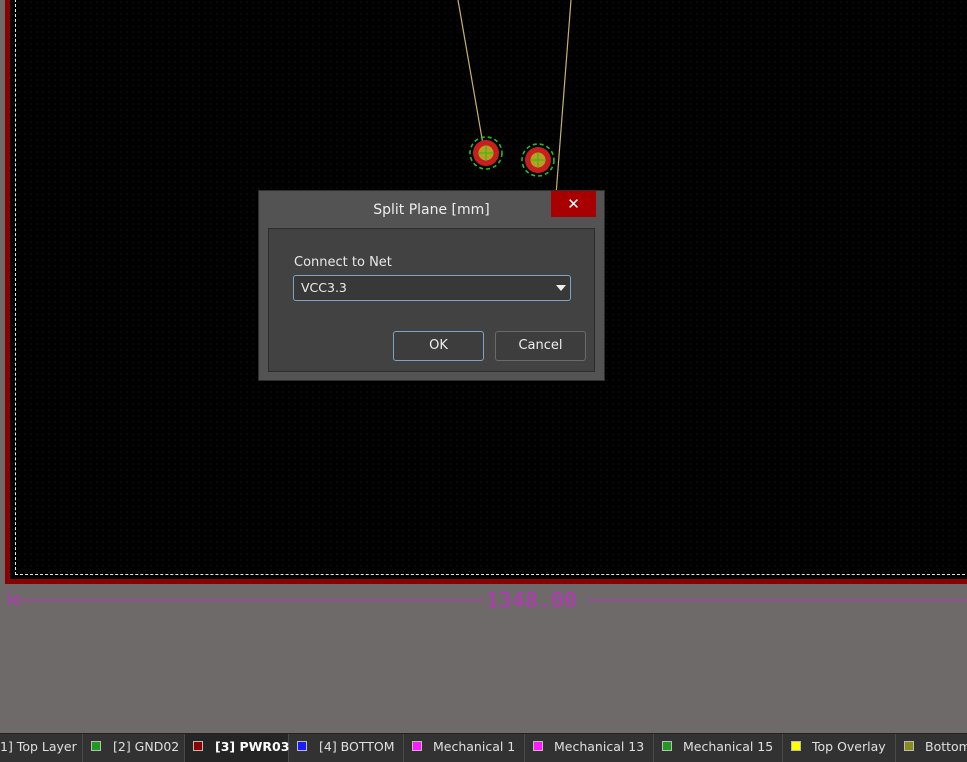 This screenshot has width=967, height=762. I want to click on ok-button: OK, so click(438, 346).